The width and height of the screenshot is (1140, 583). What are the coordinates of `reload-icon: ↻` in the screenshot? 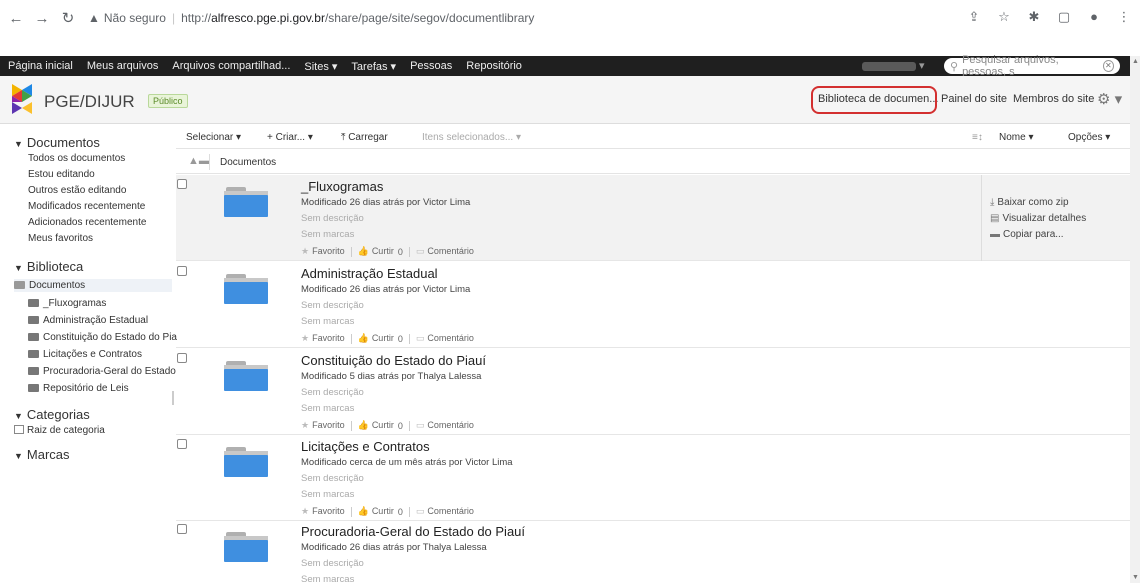 It's located at (68, 18).